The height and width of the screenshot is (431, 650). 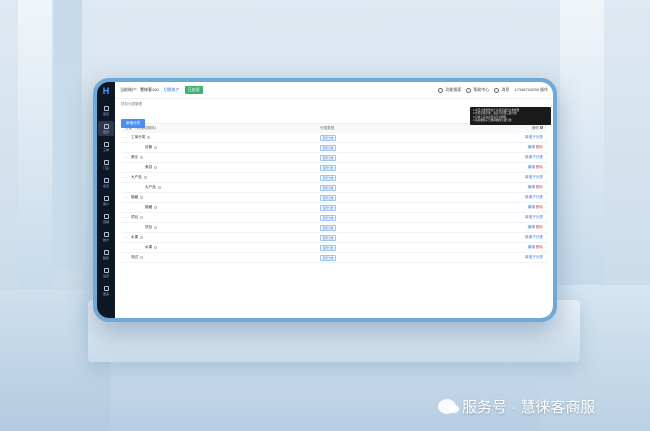 I want to click on table-row: 测试 服务分类 新增子分类, so click(x=334, y=258).